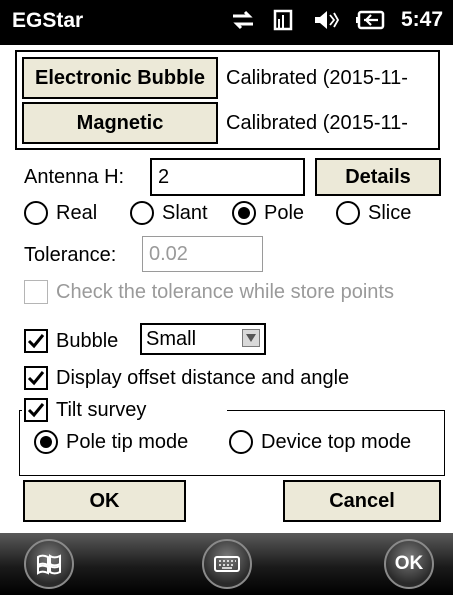 The image size is (453, 595). I want to click on tilt-survey-label: Tilt survey, so click(101, 409).